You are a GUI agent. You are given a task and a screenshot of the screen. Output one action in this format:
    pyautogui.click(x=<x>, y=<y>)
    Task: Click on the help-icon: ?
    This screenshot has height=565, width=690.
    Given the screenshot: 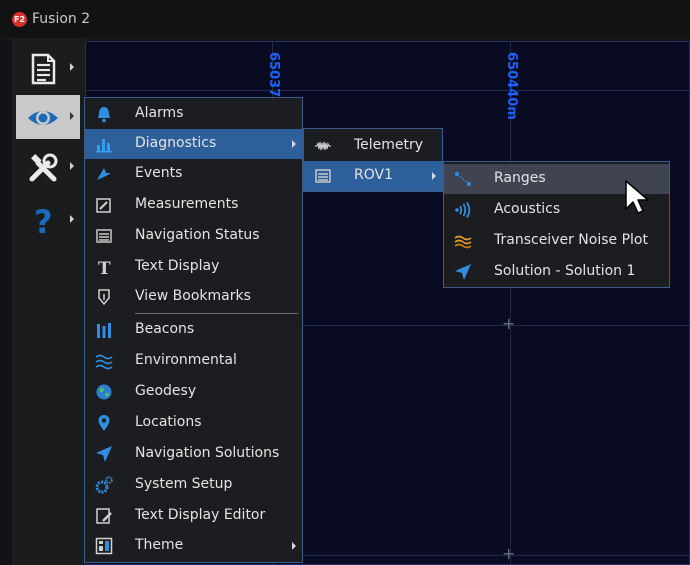 What is the action you would take?
    pyautogui.click(x=43, y=221)
    